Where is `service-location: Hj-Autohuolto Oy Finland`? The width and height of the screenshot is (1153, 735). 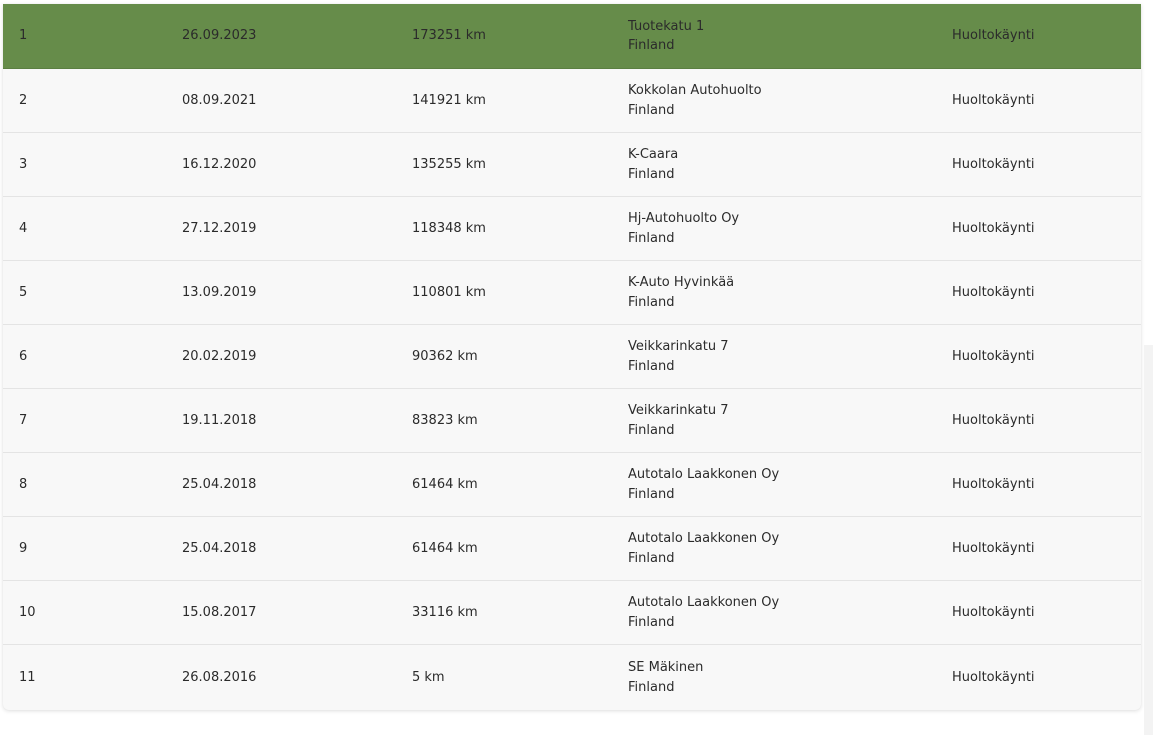
service-location: Hj-Autohuolto Oy Finland is located at coordinates (683, 228).